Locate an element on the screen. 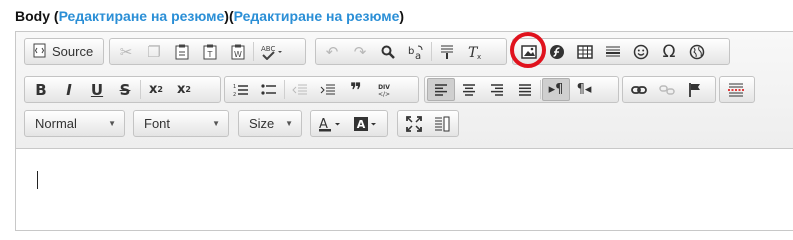 This screenshot has width=793, height=240. format-combo: Normal ▼ is located at coordinates (74, 123).